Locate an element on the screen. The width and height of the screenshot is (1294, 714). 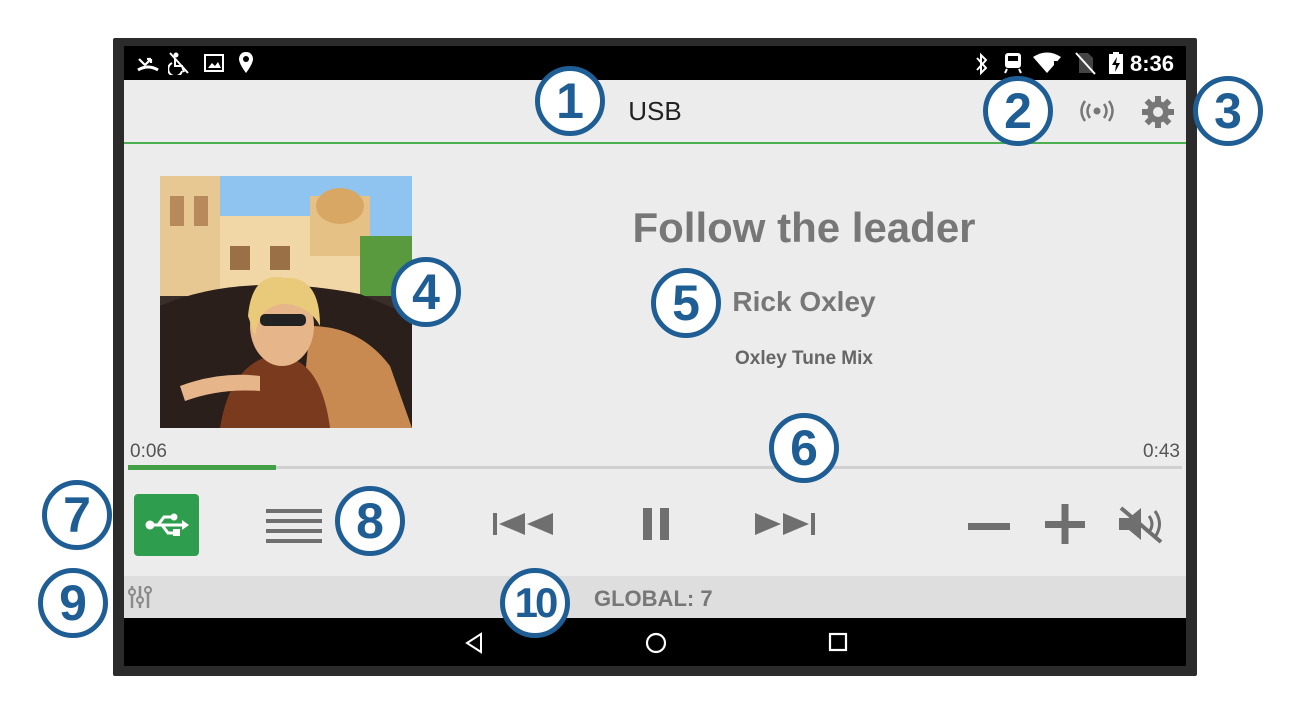
usb-source-button is located at coordinates (166, 525).